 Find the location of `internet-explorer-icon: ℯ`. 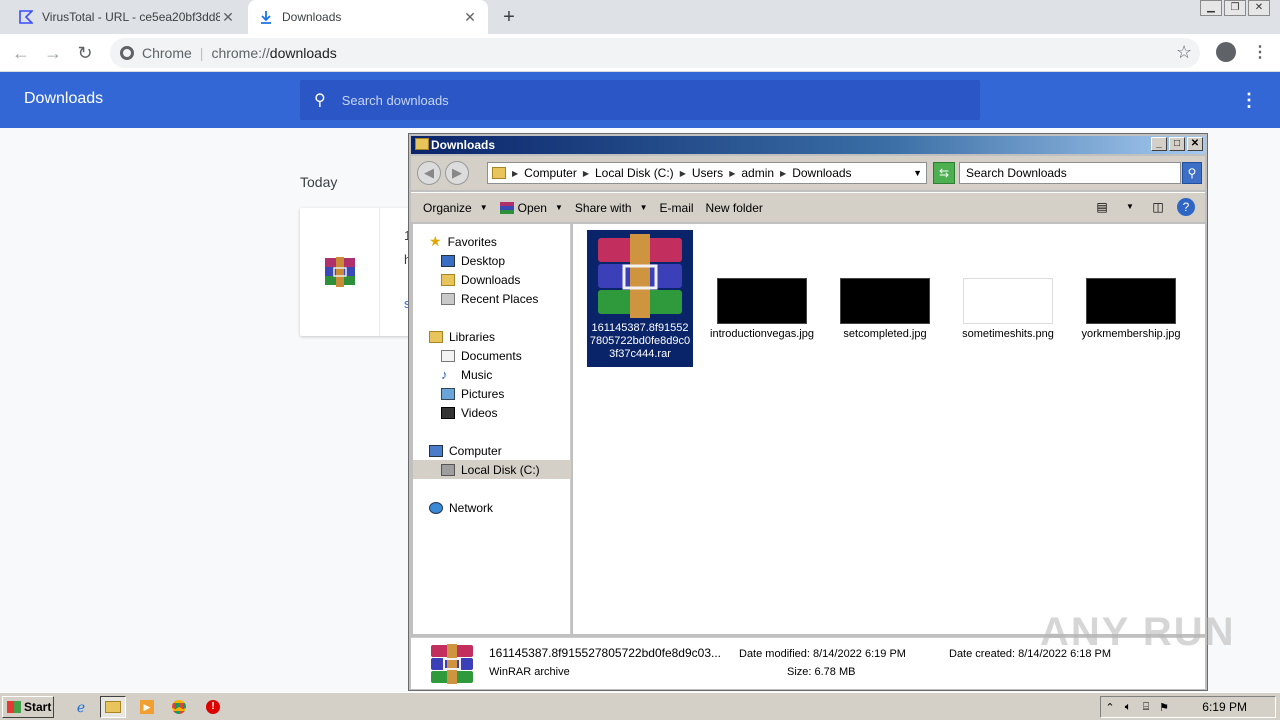

internet-explorer-icon: ℯ is located at coordinates (81, 707).